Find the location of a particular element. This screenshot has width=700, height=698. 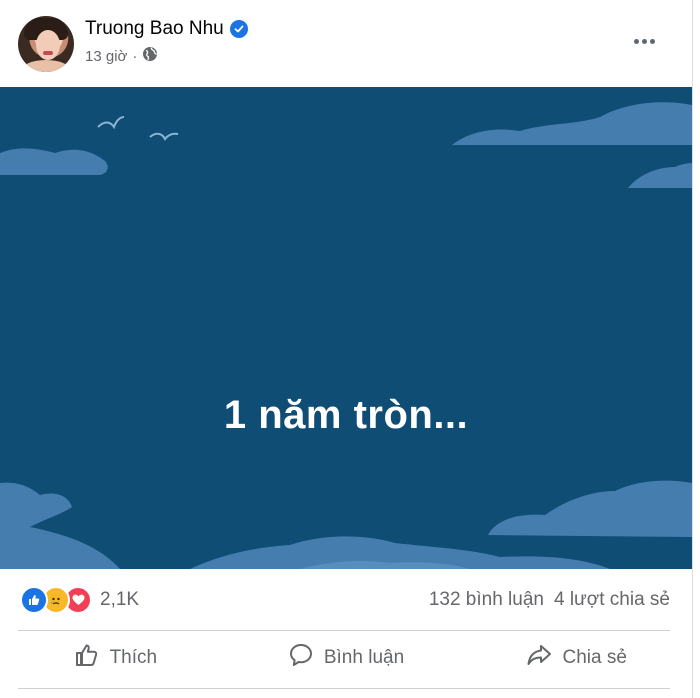

author-avatar is located at coordinates (46, 44).